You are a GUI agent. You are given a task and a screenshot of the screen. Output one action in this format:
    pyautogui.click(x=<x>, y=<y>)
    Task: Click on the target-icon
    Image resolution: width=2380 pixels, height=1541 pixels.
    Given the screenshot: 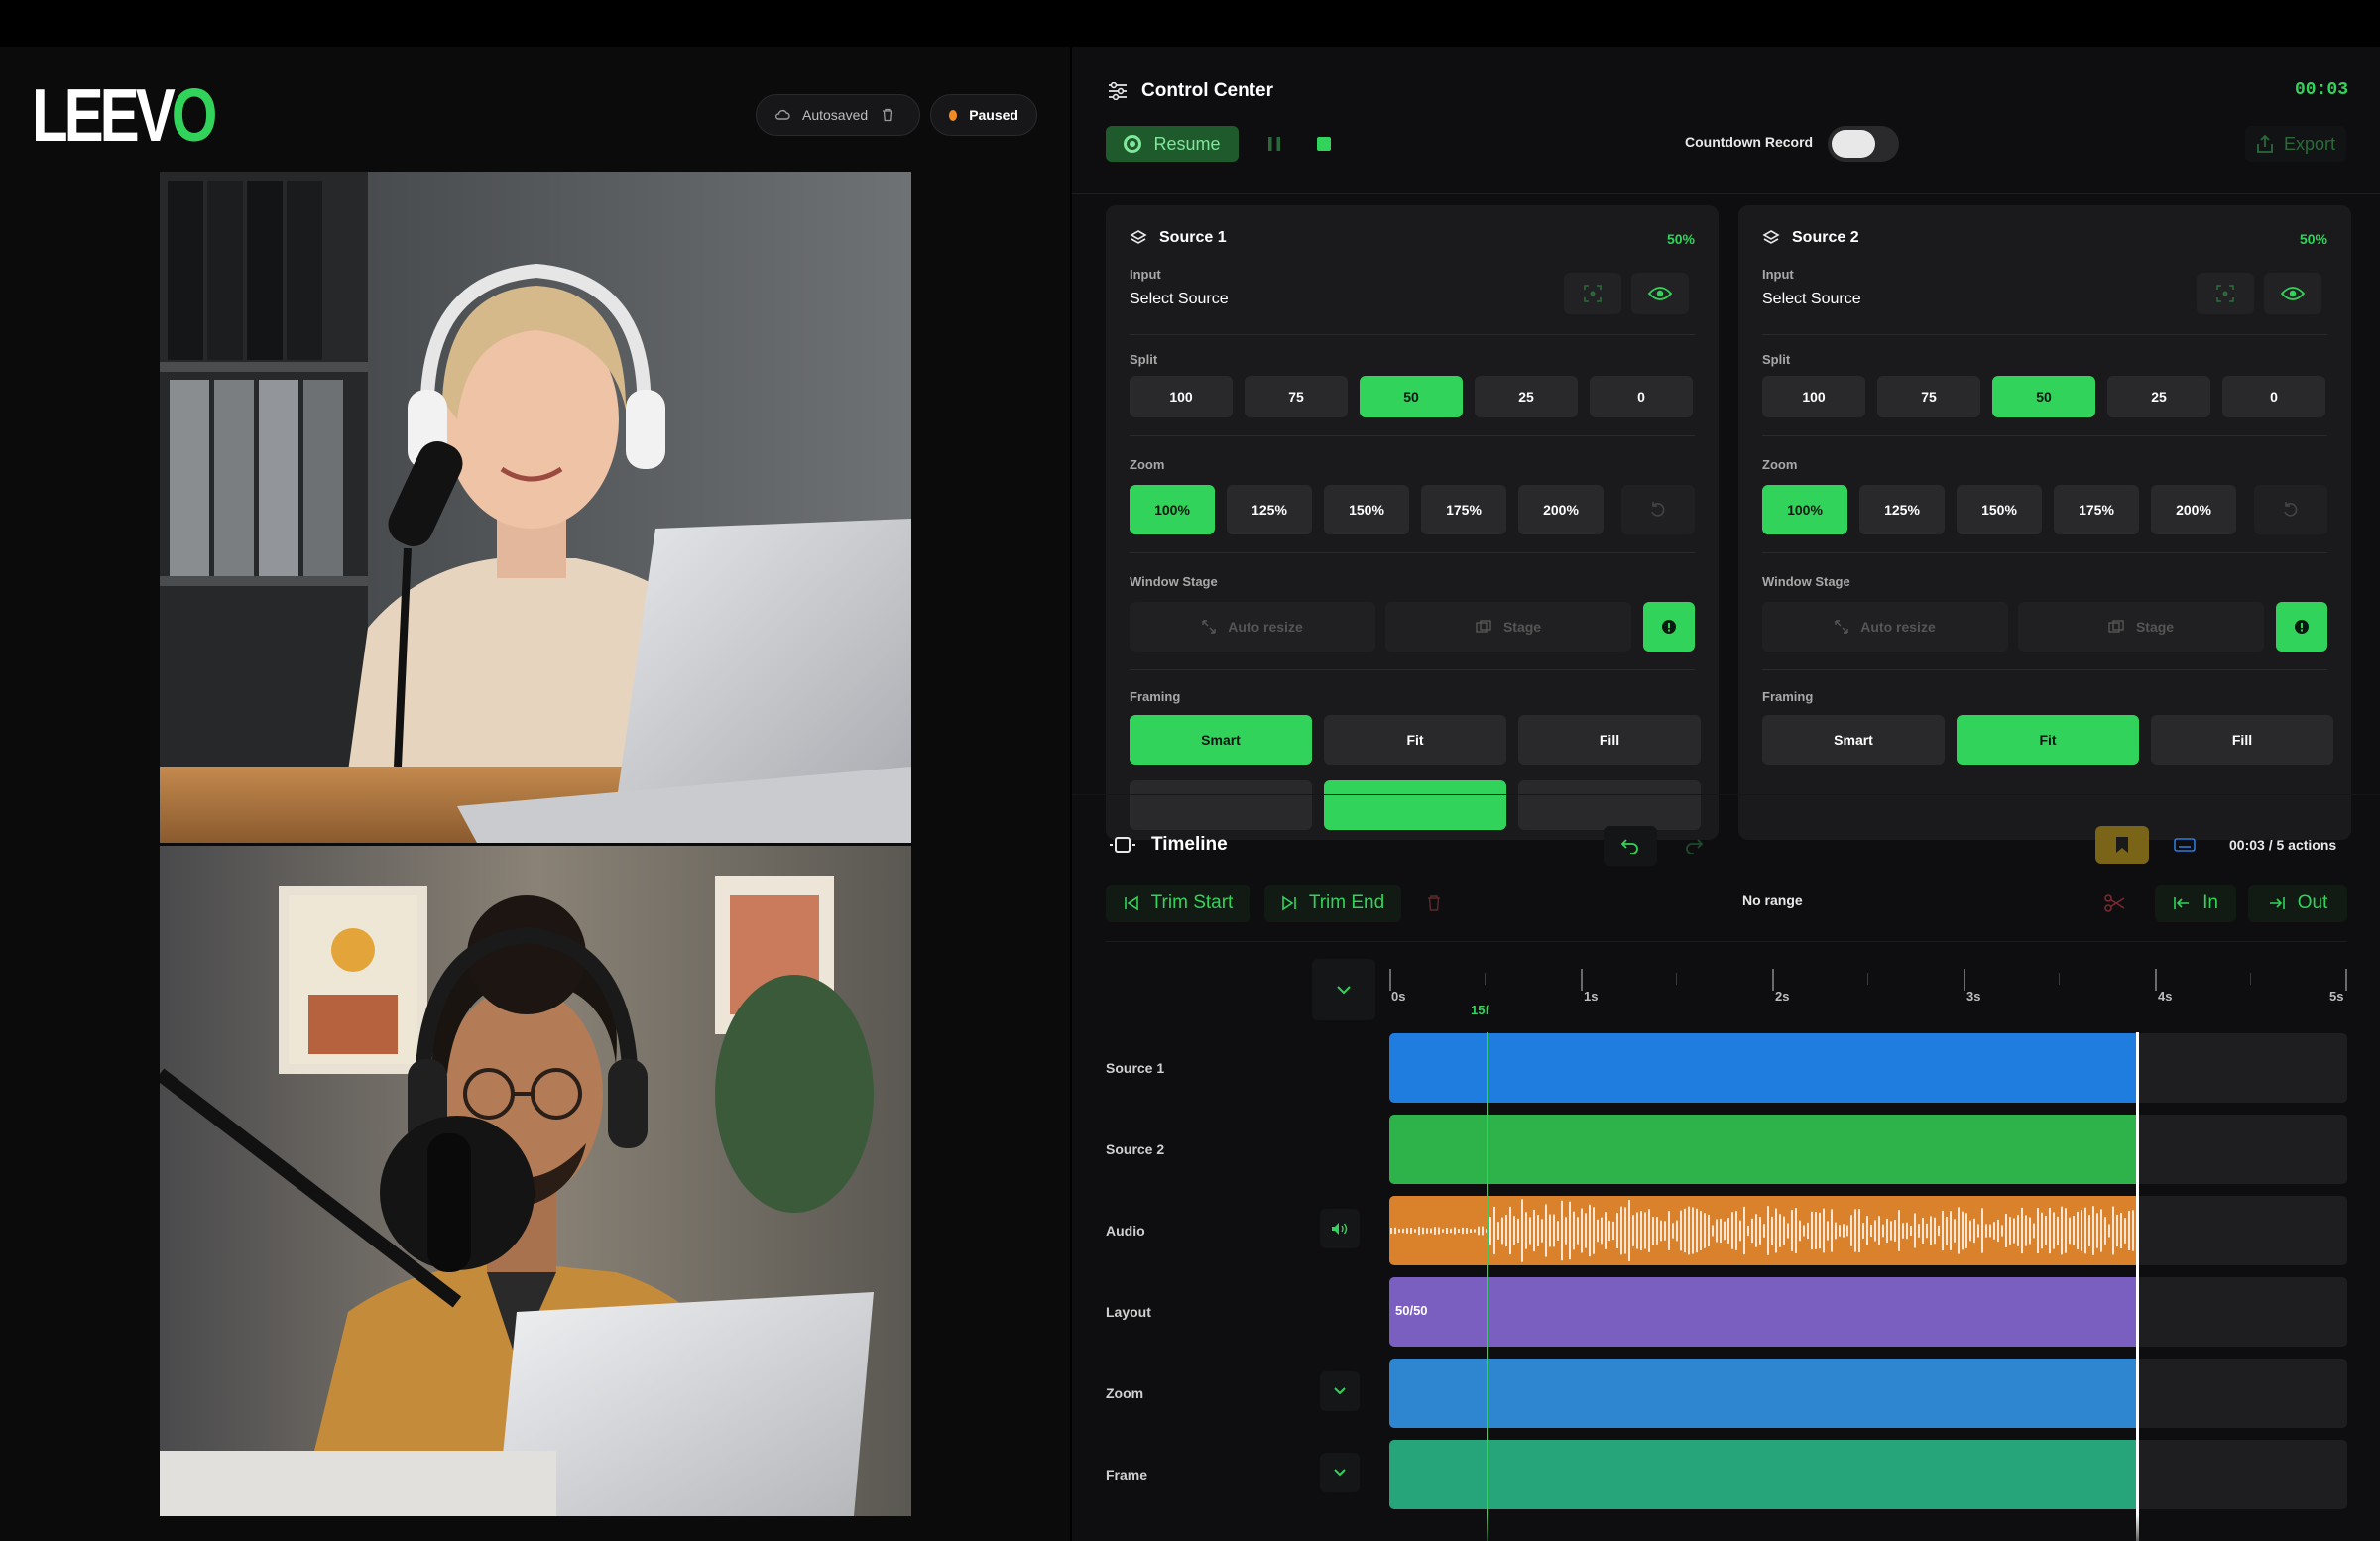 What is the action you would take?
    pyautogui.click(x=2225, y=293)
    